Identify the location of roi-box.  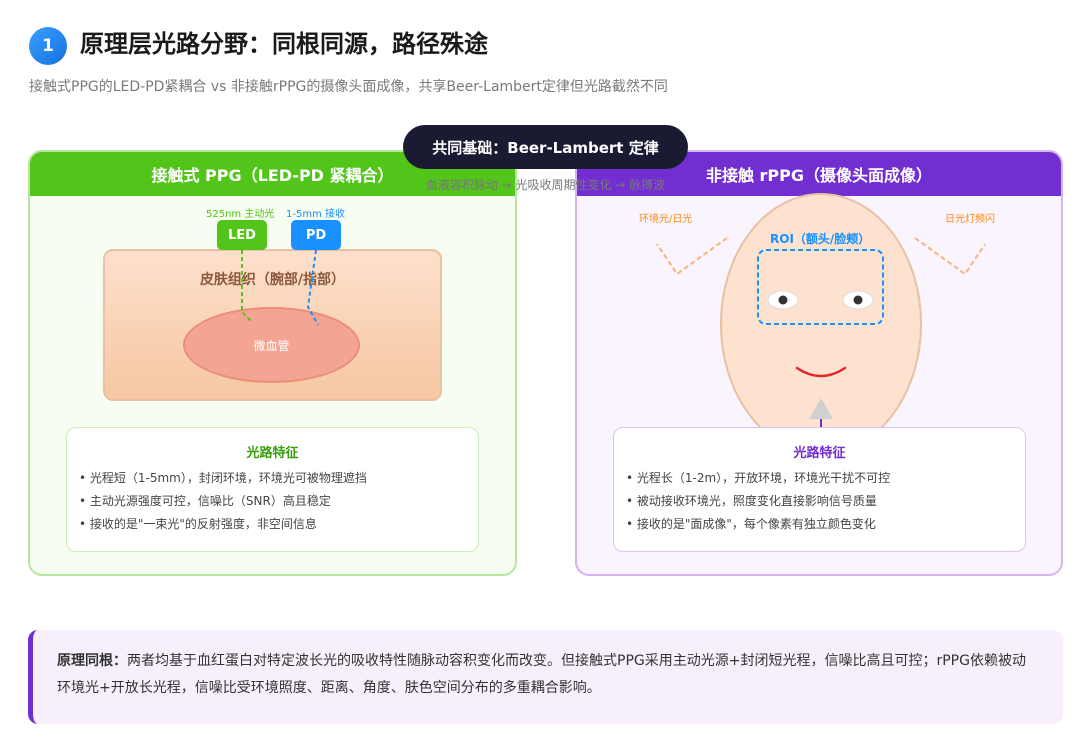
(820, 287).